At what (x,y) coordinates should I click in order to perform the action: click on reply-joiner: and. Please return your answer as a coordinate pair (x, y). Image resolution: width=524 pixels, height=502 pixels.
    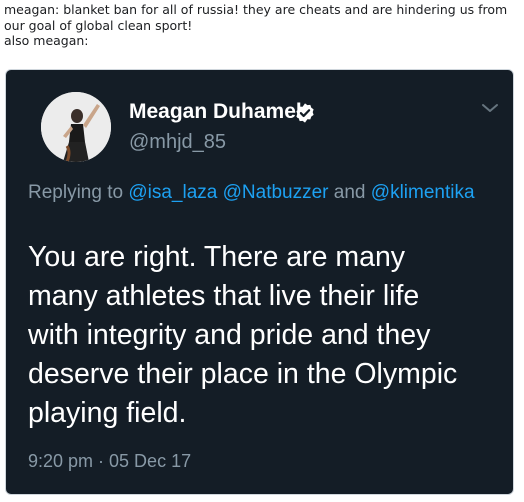
    Looking at the image, I should click on (349, 192).